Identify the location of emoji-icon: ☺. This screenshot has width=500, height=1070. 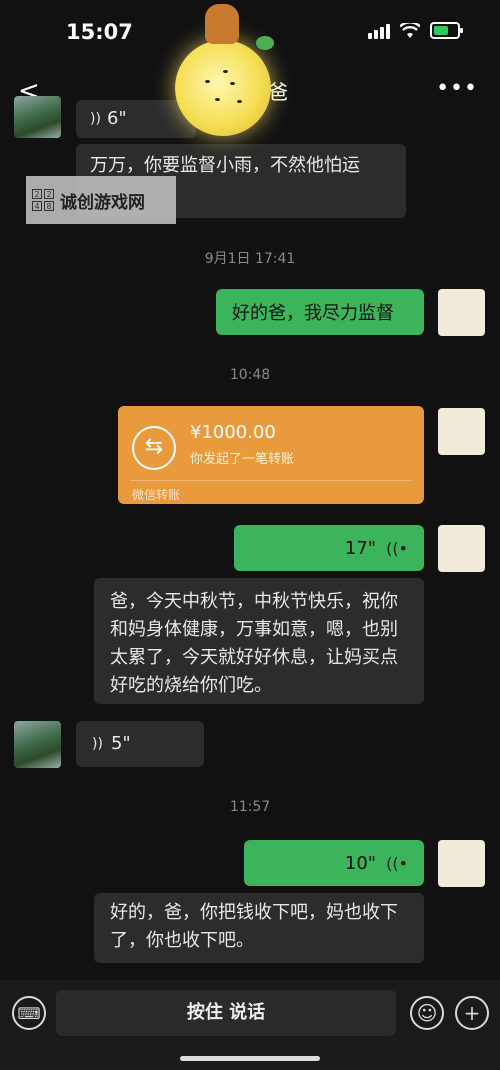
(427, 1013).